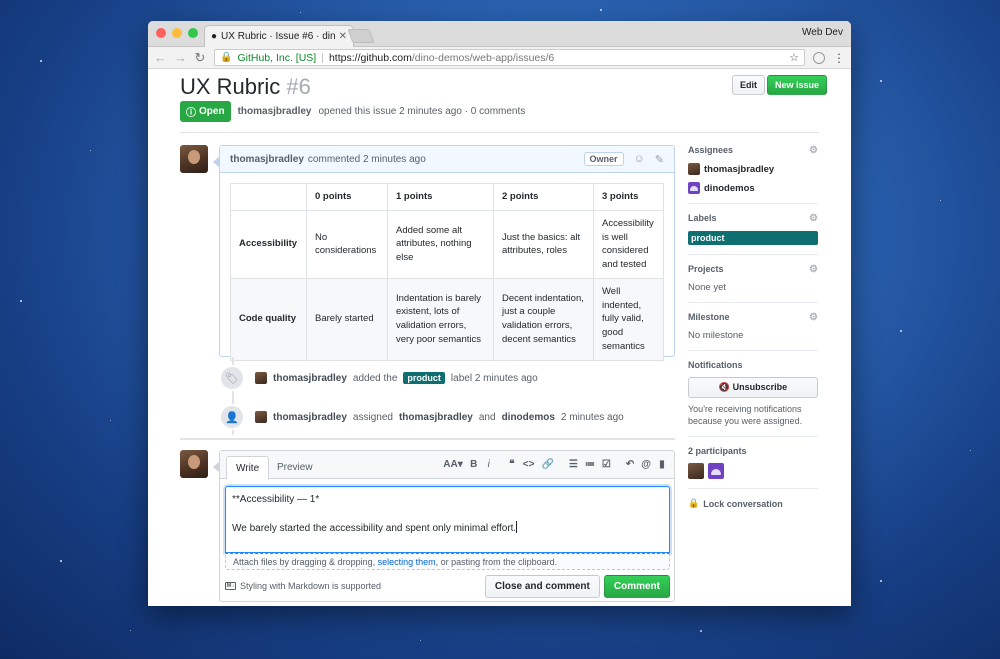 This screenshot has height=659, width=1000. What do you see at coordinates (180, 57) in the screenshot?
I see `forward-icon: →` at bounding box center [180, 57].